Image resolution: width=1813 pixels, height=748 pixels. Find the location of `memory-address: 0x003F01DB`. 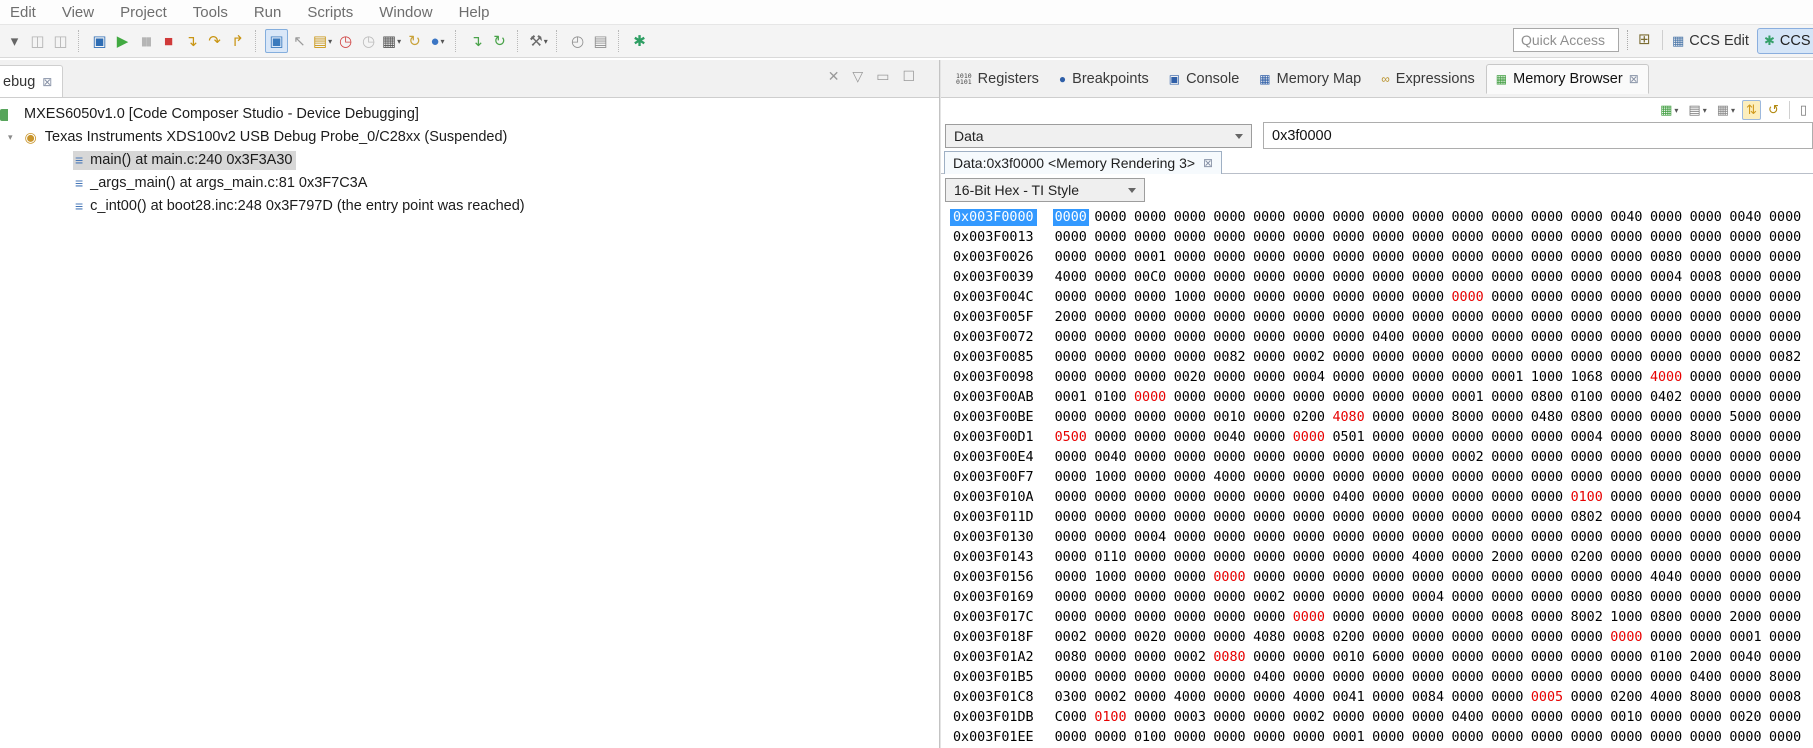

memory-address: 0x003F01DB is located at coordinates (993, 717).